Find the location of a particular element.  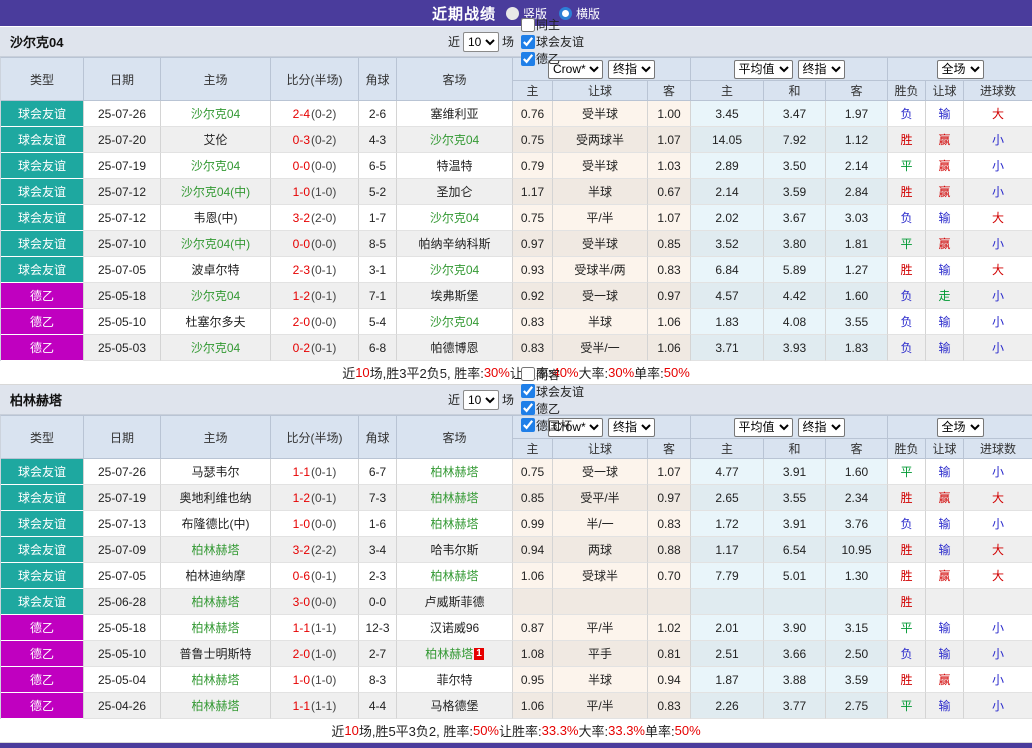

corner-cell: 3-1 is located at coordinates (378, 270).